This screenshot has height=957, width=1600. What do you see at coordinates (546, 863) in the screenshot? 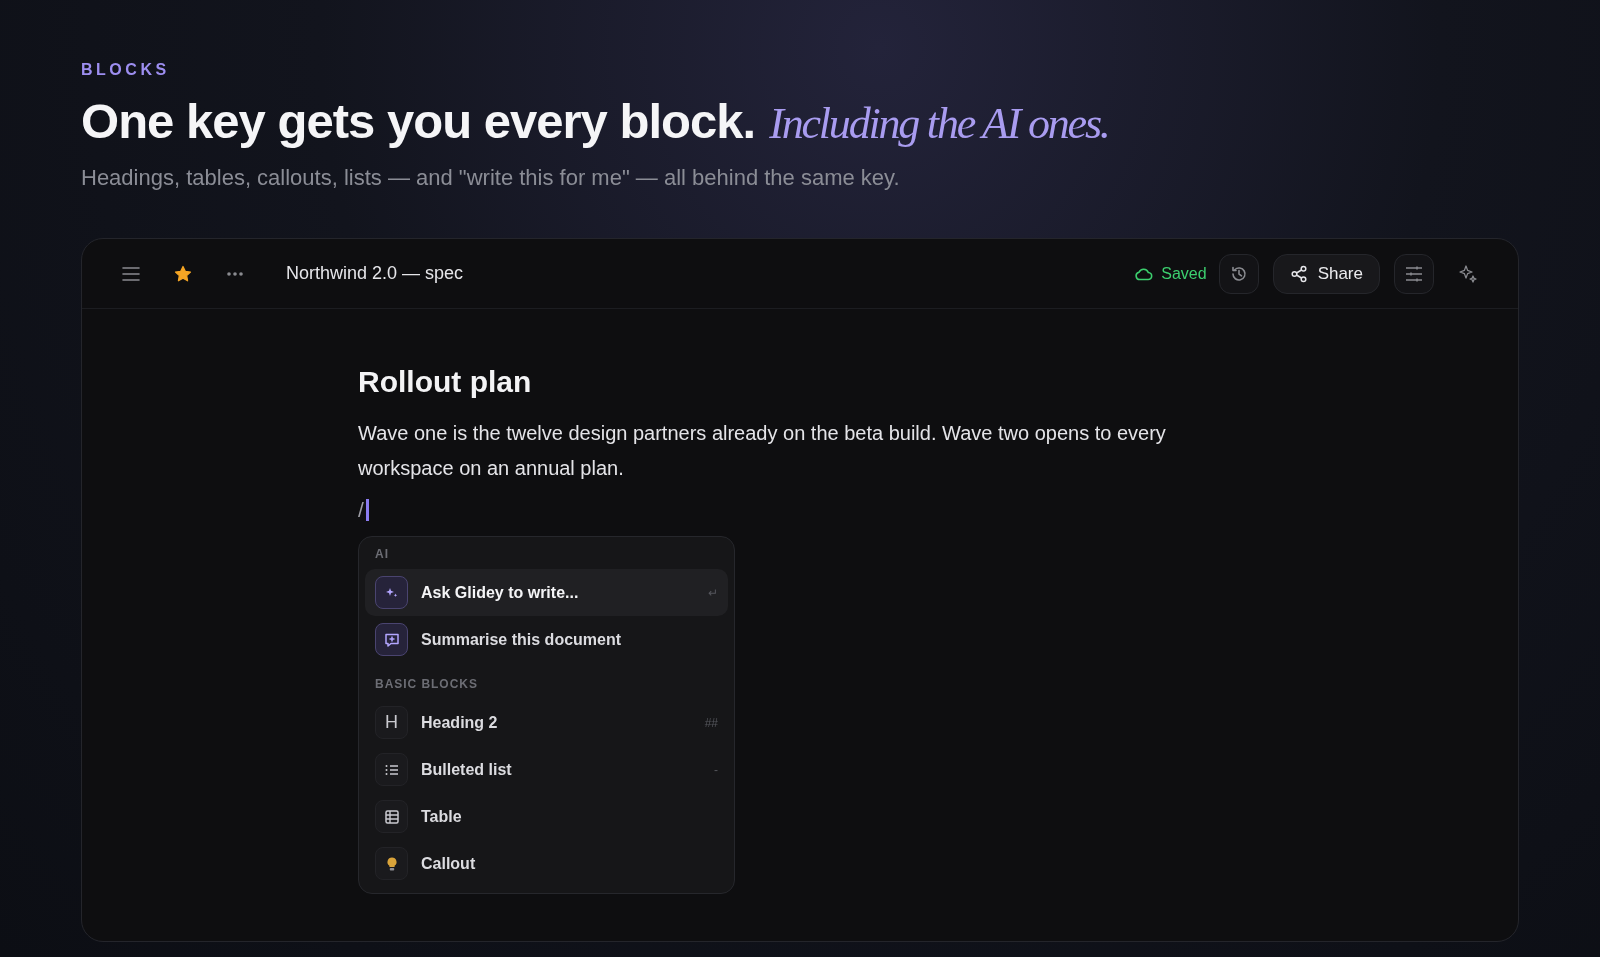
I see `menu-item: Callout` at bounding box center [546, 863].